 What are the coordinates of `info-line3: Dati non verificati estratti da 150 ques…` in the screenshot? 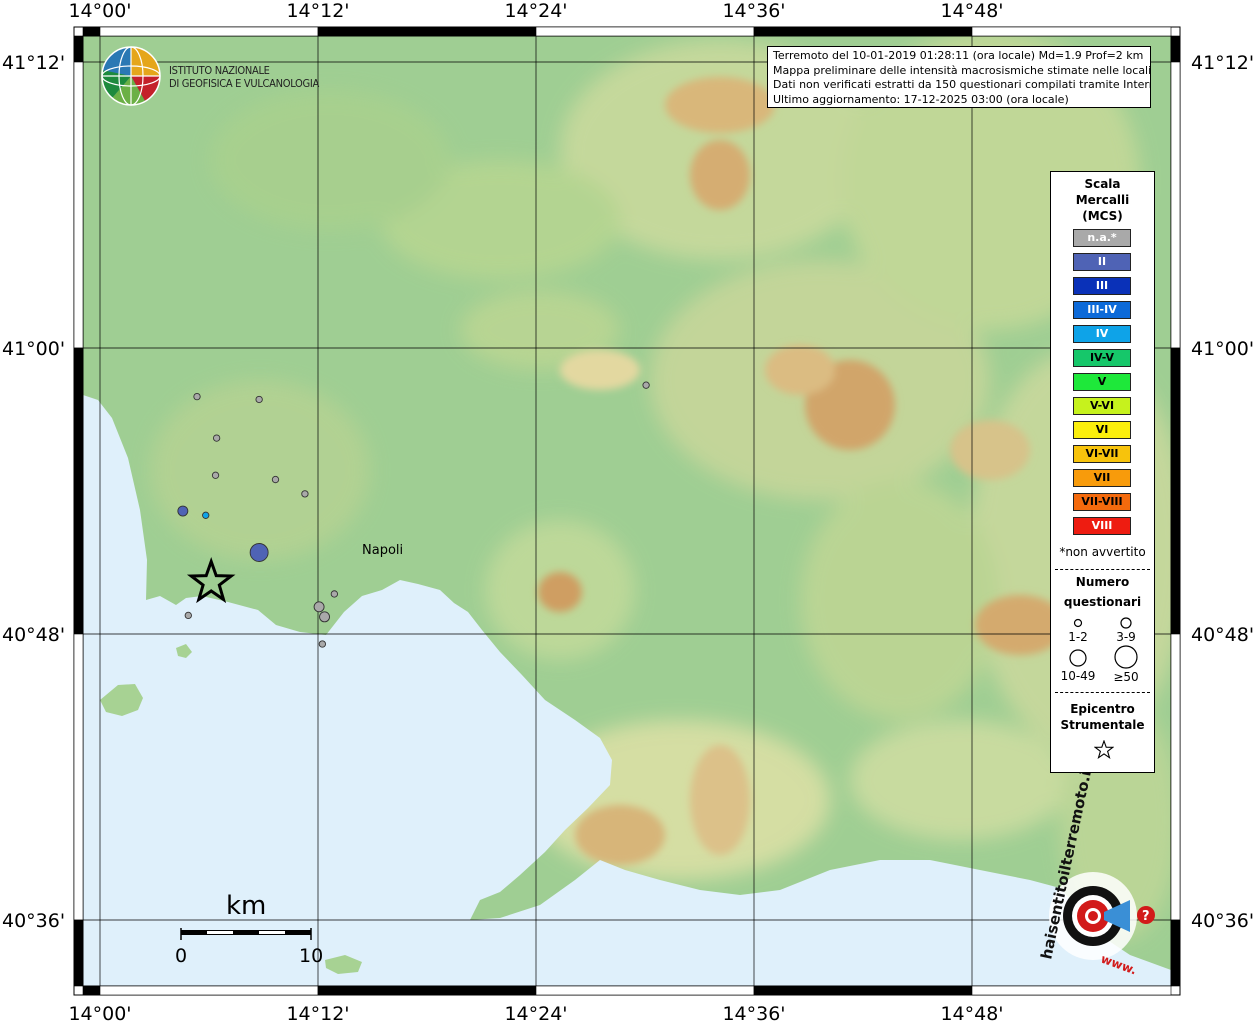 It's located at (962, 85).